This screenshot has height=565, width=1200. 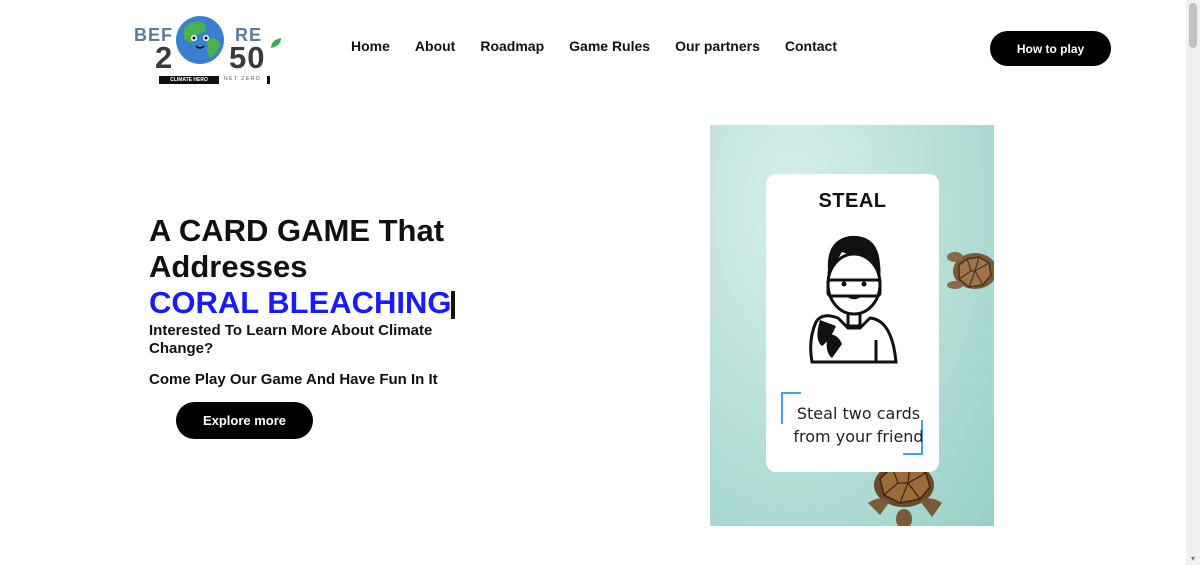 What do you see at coordinates (858, 425) in the screenshot?
I see `card-text: Steal two cards from your friend` at bounding box center [858, 425].